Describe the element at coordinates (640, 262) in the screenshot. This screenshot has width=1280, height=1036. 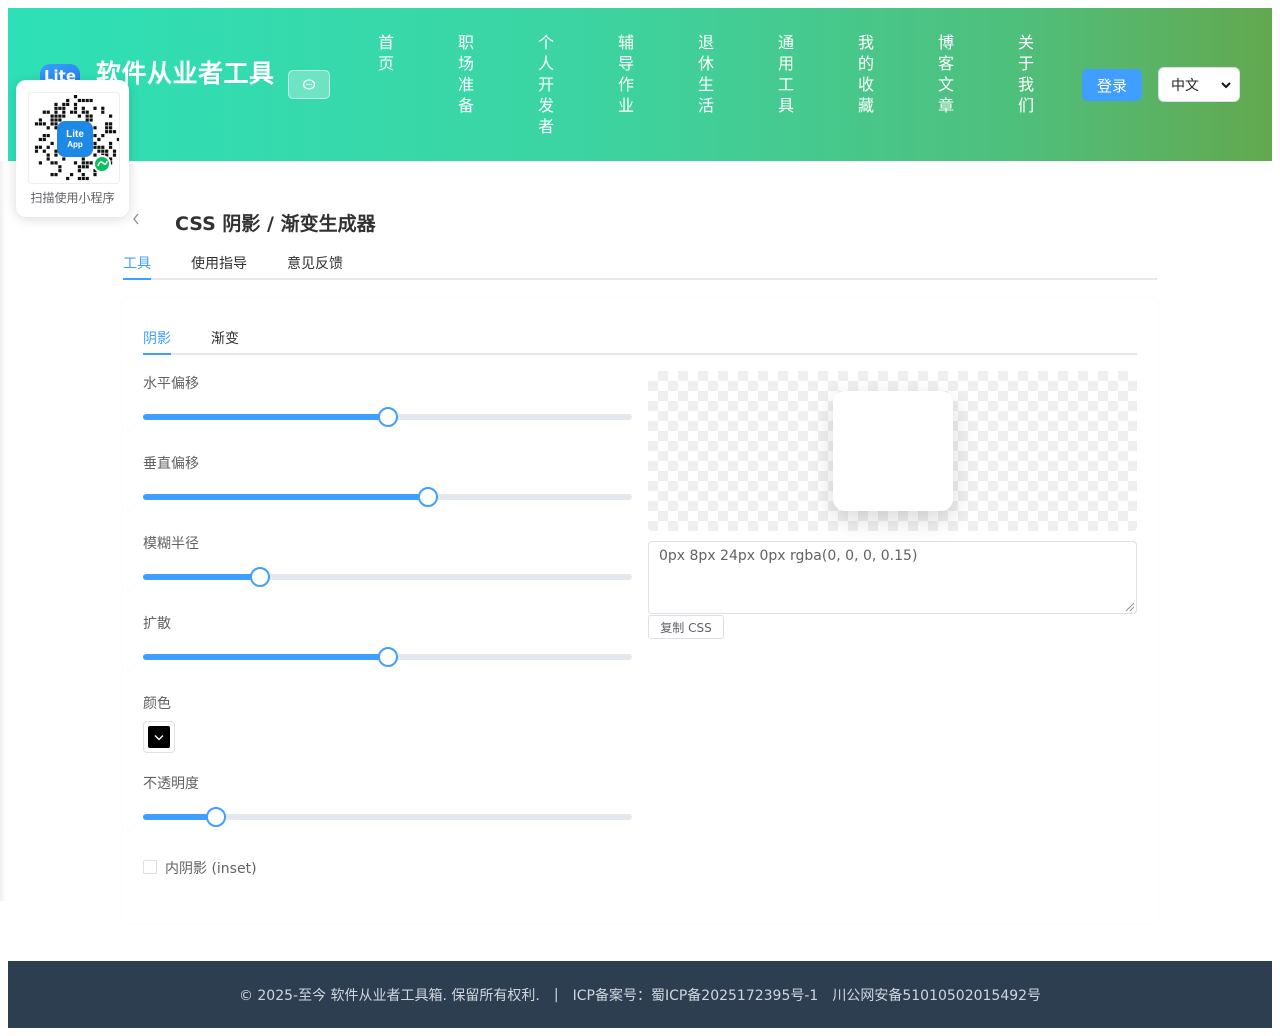
I see `main-tabs: 工具 使用指导 意见反馈` at that location.